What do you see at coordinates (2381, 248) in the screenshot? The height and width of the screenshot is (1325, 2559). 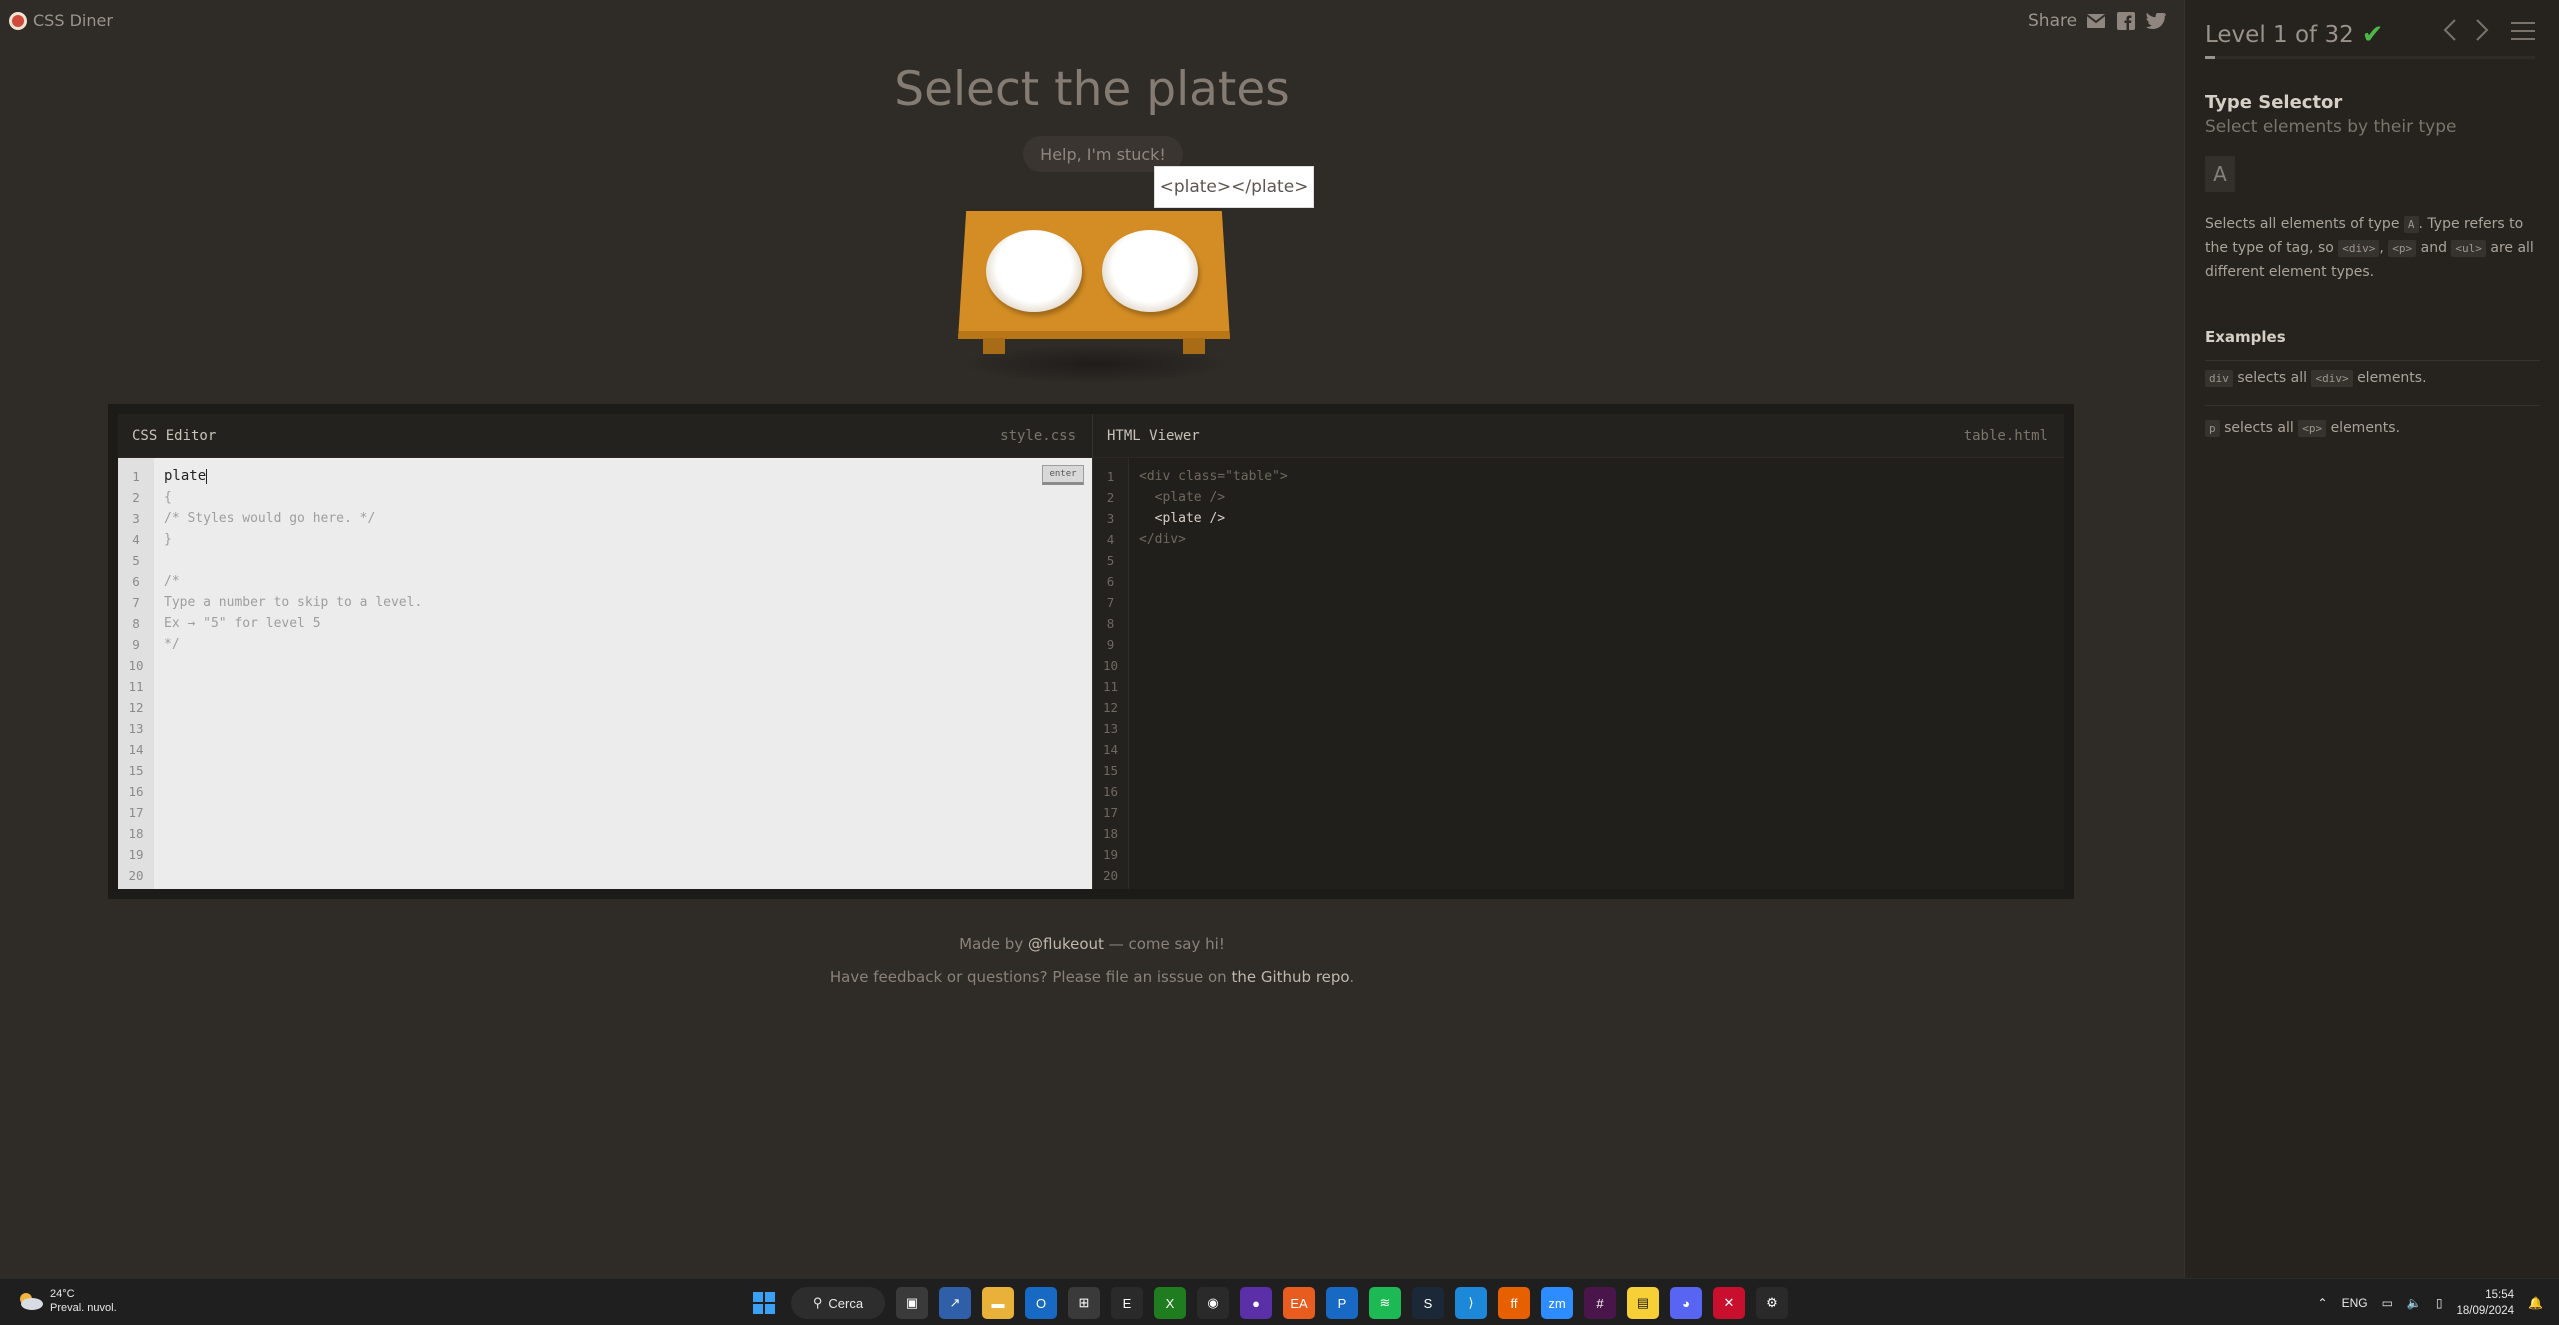 I see `desc-comma: ,` at bounding box center [2381, 248].